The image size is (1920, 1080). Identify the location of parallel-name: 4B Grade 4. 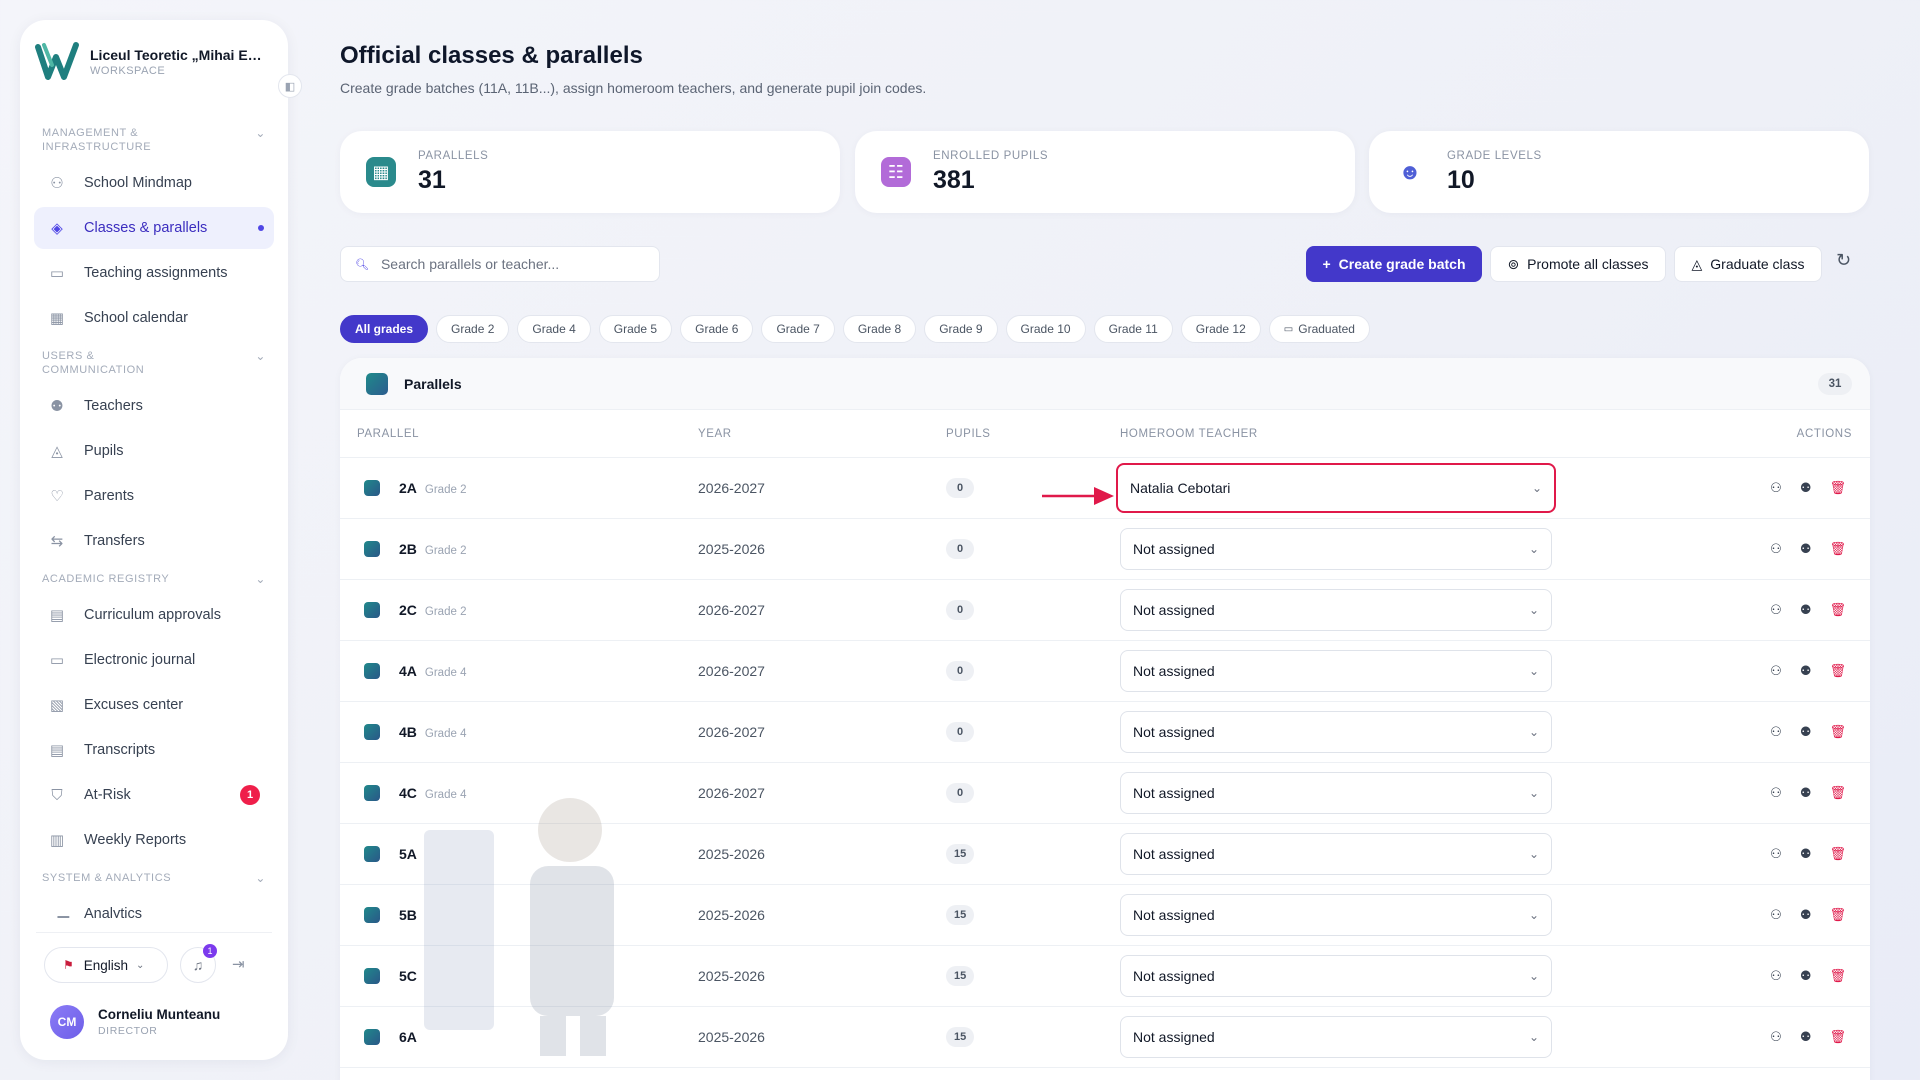
(432, 732).